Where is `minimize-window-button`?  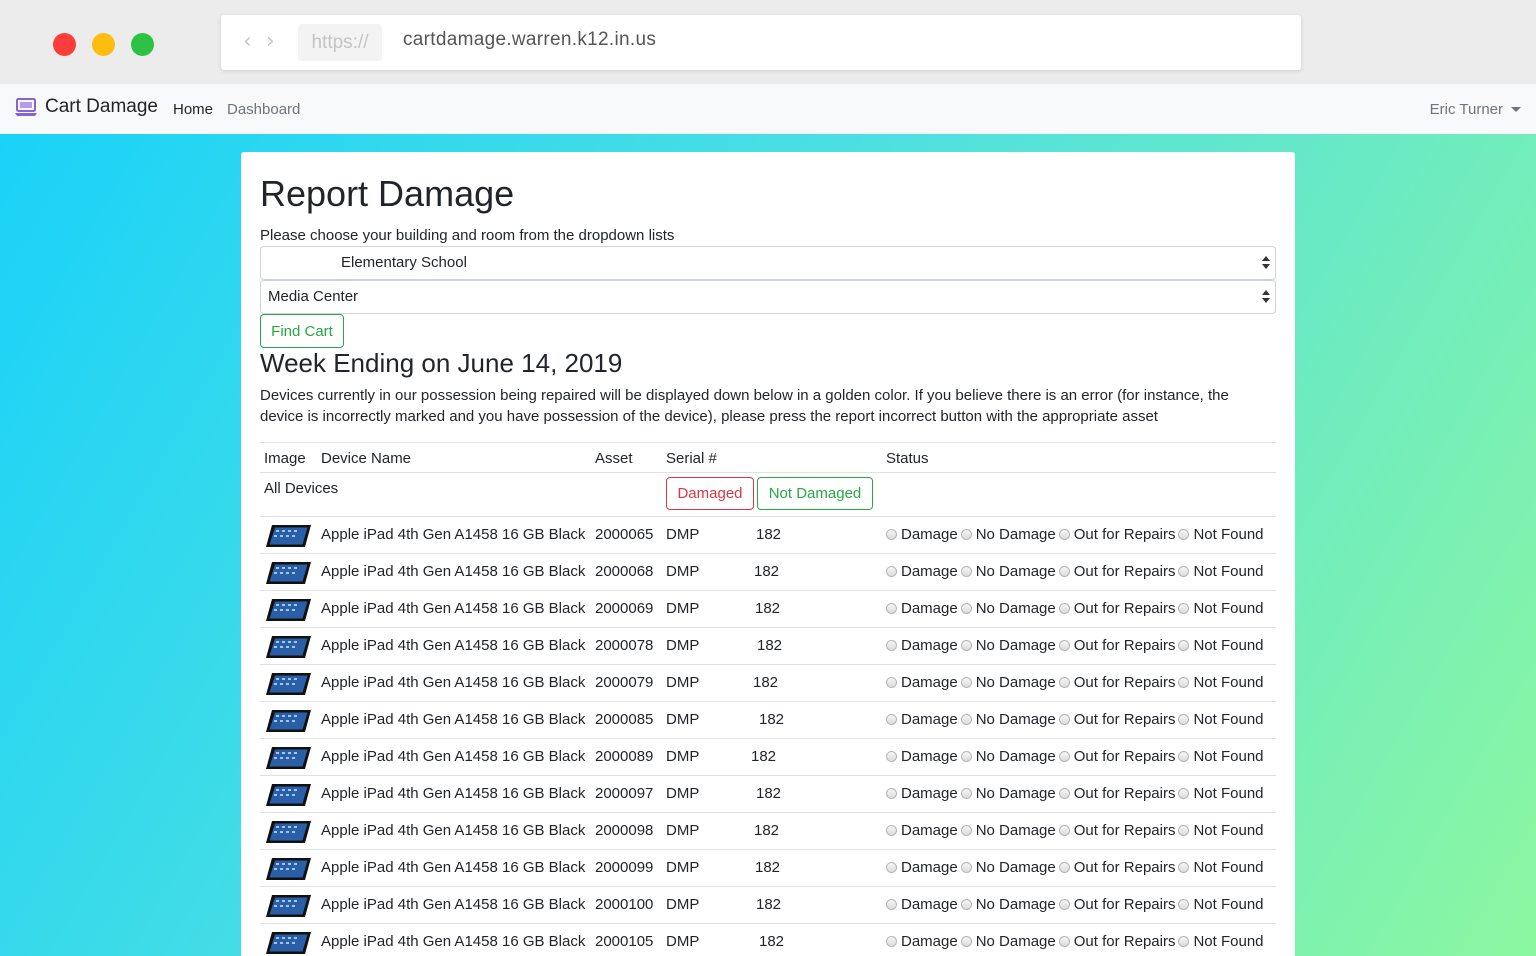
minimize-window-button is located at coordinates (103, 44).